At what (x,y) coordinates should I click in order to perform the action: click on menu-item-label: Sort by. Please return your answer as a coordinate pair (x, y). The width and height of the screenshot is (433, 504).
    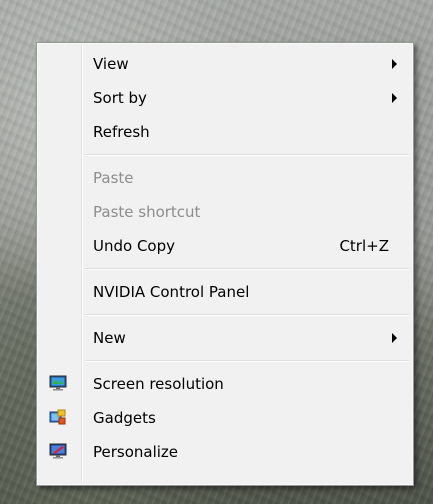
    Looking at the image, I should click on (120, 98).